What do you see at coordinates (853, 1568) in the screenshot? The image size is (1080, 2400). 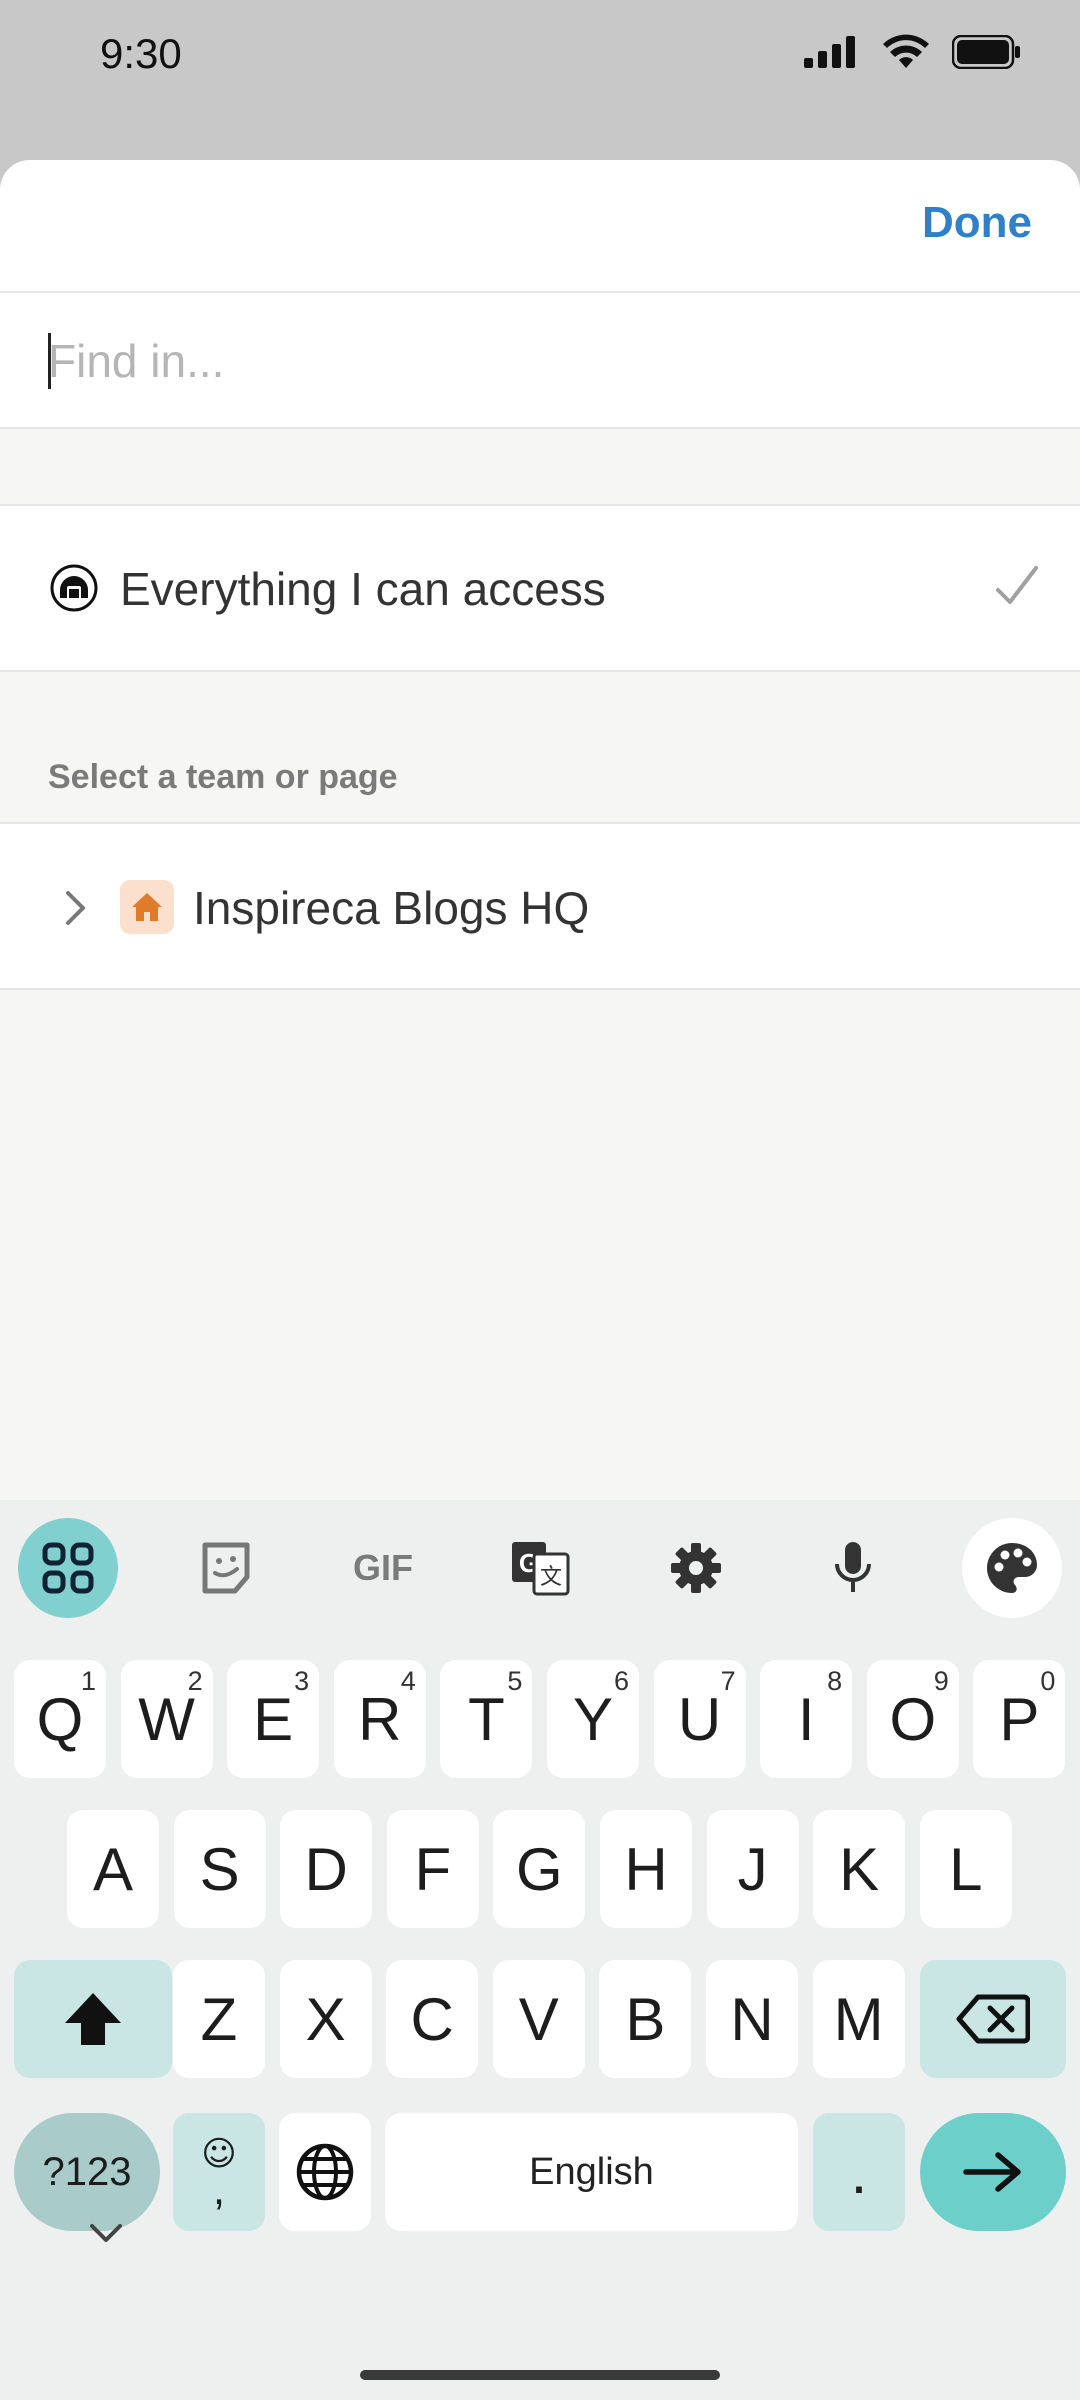 I see `microphone-icon` at bounding box center [853, 1568].